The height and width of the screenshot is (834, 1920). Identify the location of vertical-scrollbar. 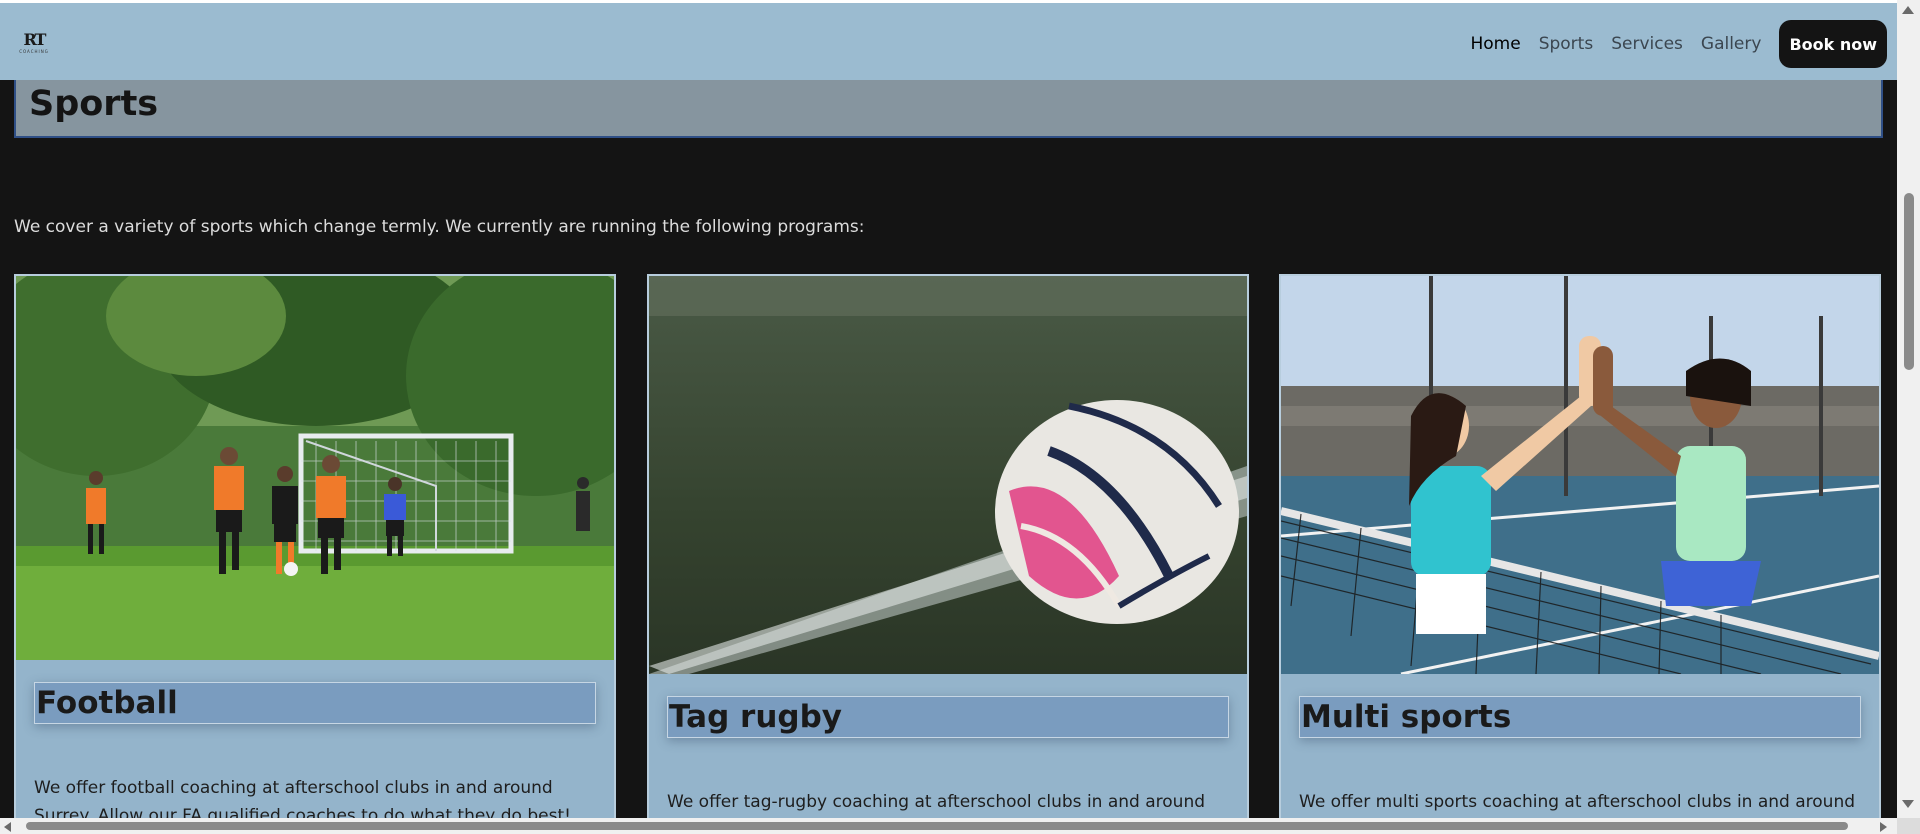
(1908, 417).